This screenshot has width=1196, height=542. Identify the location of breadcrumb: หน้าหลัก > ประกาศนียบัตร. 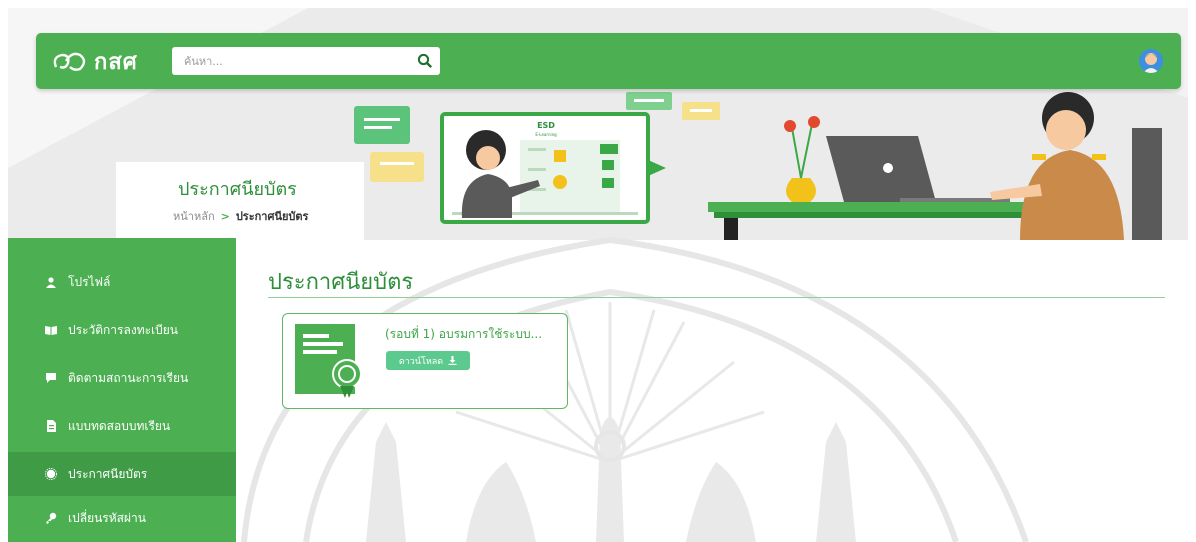
(240, 216).